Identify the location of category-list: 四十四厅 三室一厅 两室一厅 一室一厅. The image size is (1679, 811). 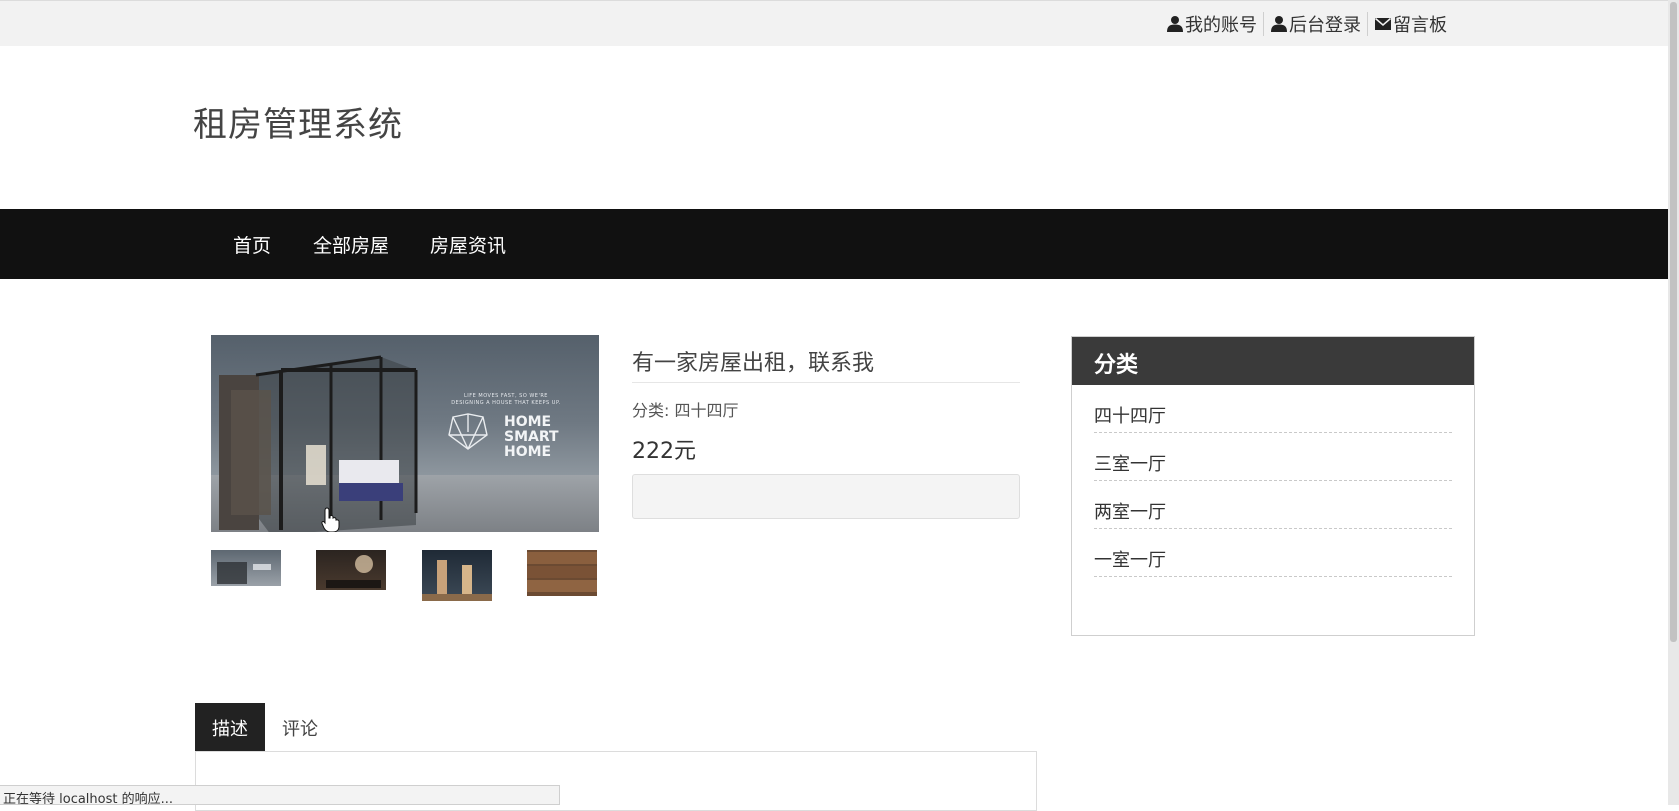
(1273, 481).